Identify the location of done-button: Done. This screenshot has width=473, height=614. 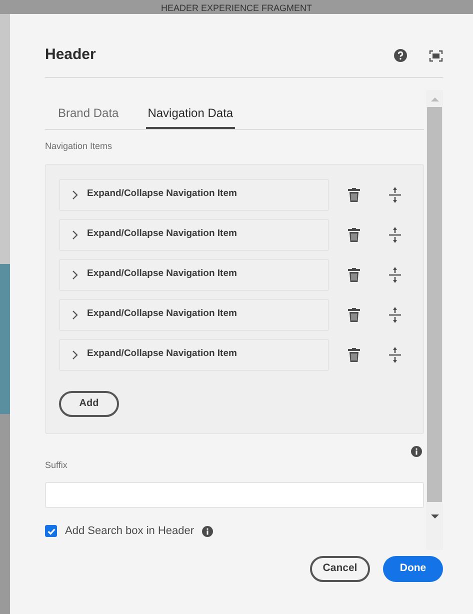
(413, 569).